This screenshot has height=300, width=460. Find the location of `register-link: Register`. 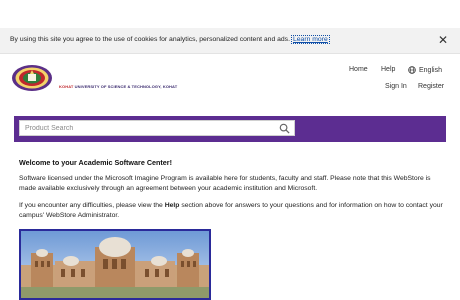

register-link: Register is located at coordinates (431, 86).